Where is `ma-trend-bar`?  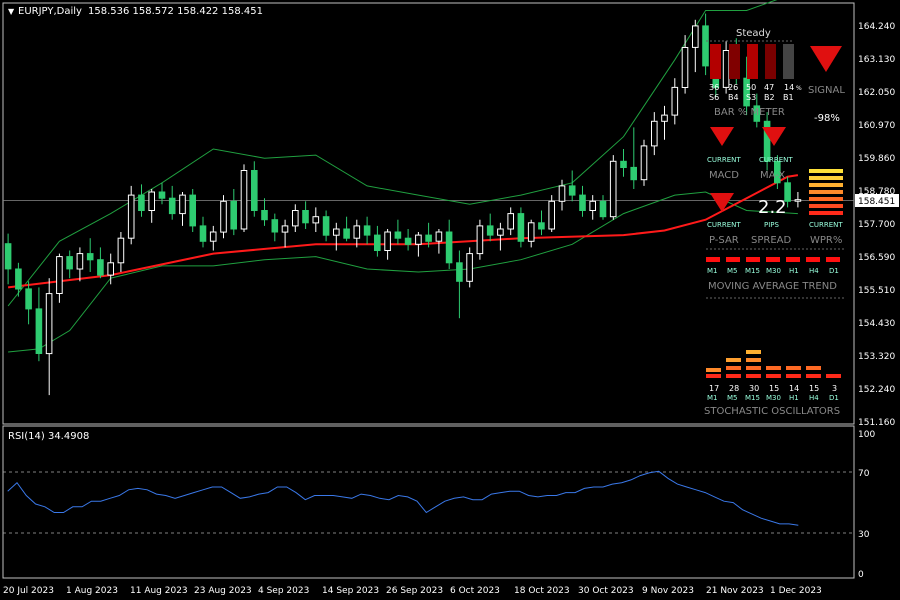
ma-trend-bar is located at coordinates (833, 259).